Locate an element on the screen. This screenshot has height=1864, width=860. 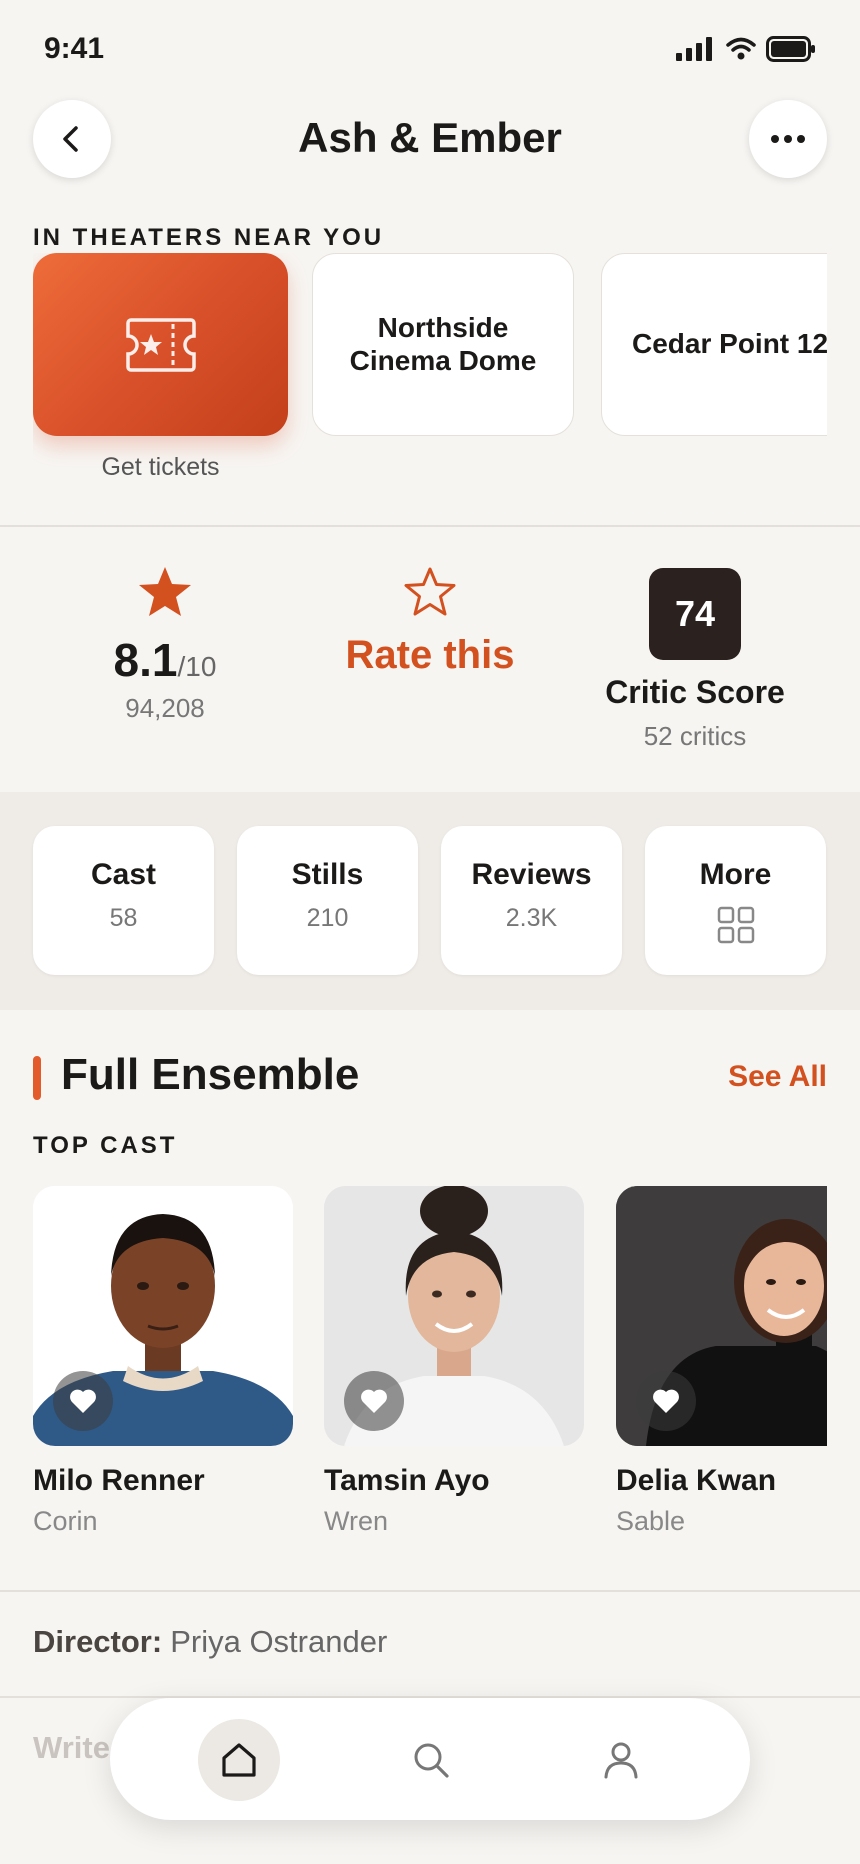
cast-role: Sable is located at coordinates (651, 1521).